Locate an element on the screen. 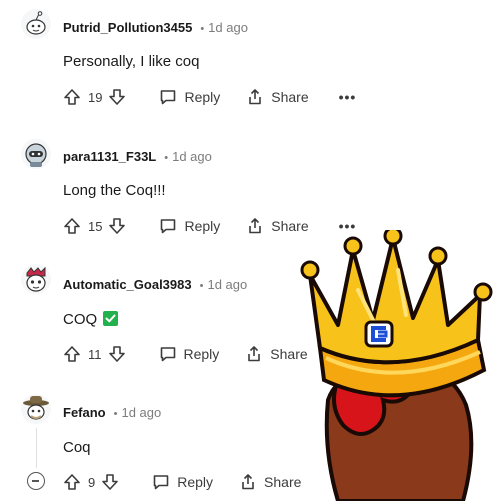 The width and height of the screenshot is (496, 501). vote-group: 19 is located at coordinates (94, 97).